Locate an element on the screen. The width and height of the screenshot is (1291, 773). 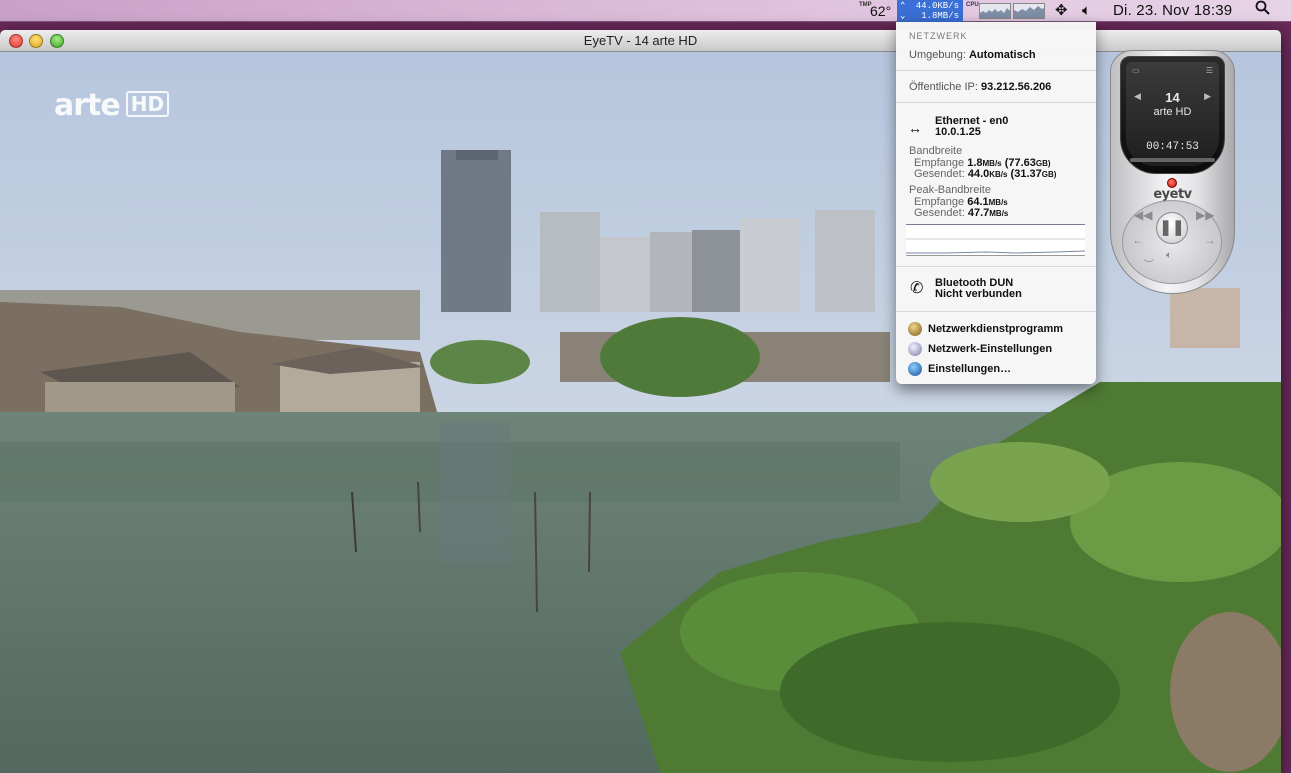
cpu-graph-menu-item is located at coordinates (995, 11).